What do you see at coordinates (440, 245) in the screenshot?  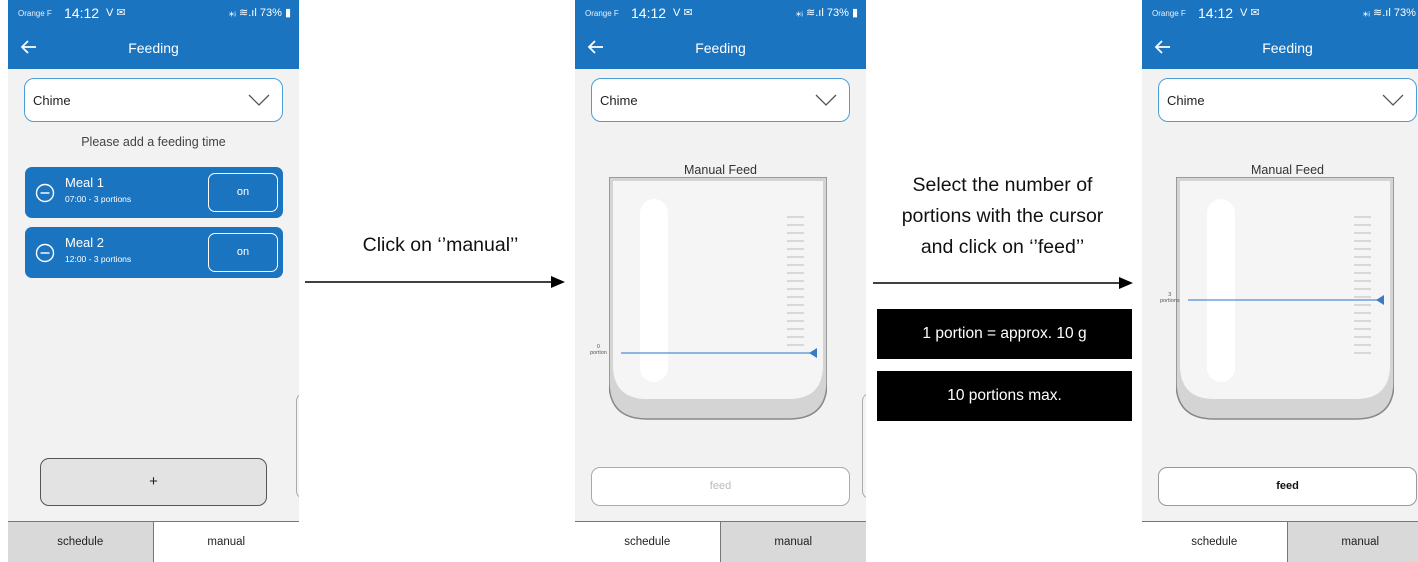 I see `step-1-instruction: Click on ‘’manual’’` at bounding box center [440, 245].